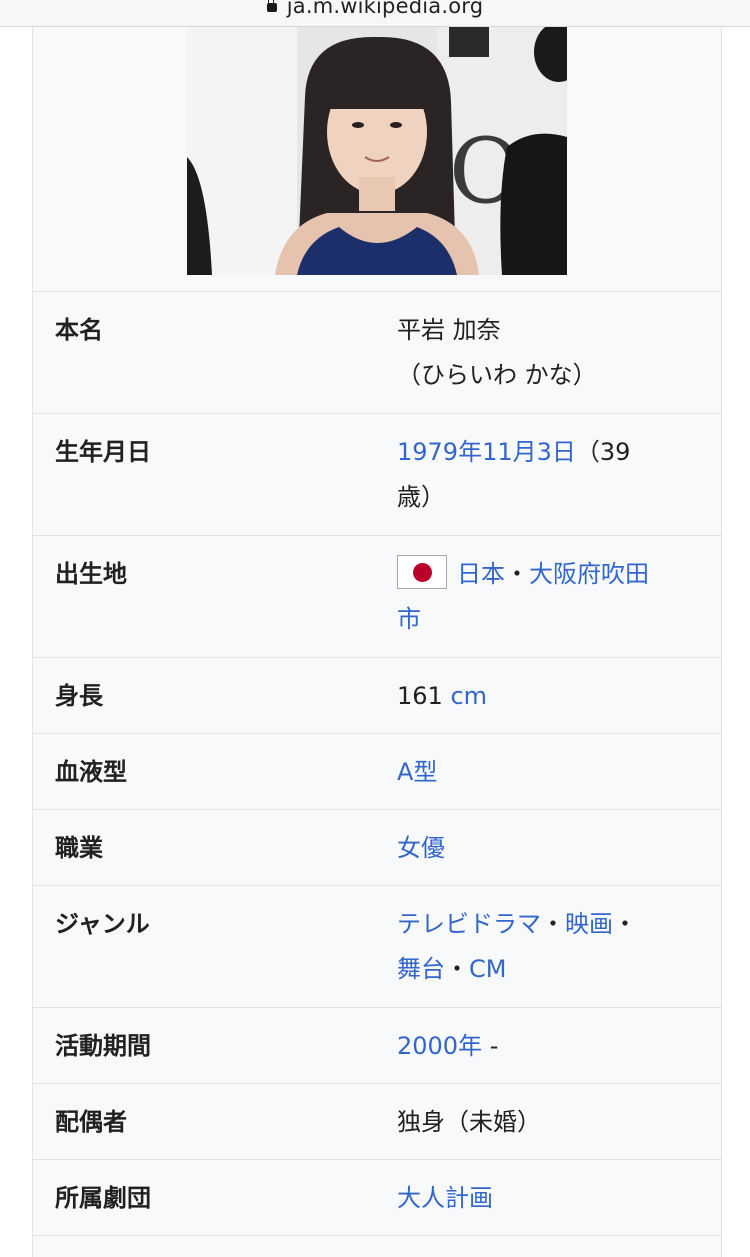 This screenshot has height=1257, width=750. What do you see at coordinates (79, 696) in the screenshot?
I see `row-label: 身長` at bounding box center [79, 696].